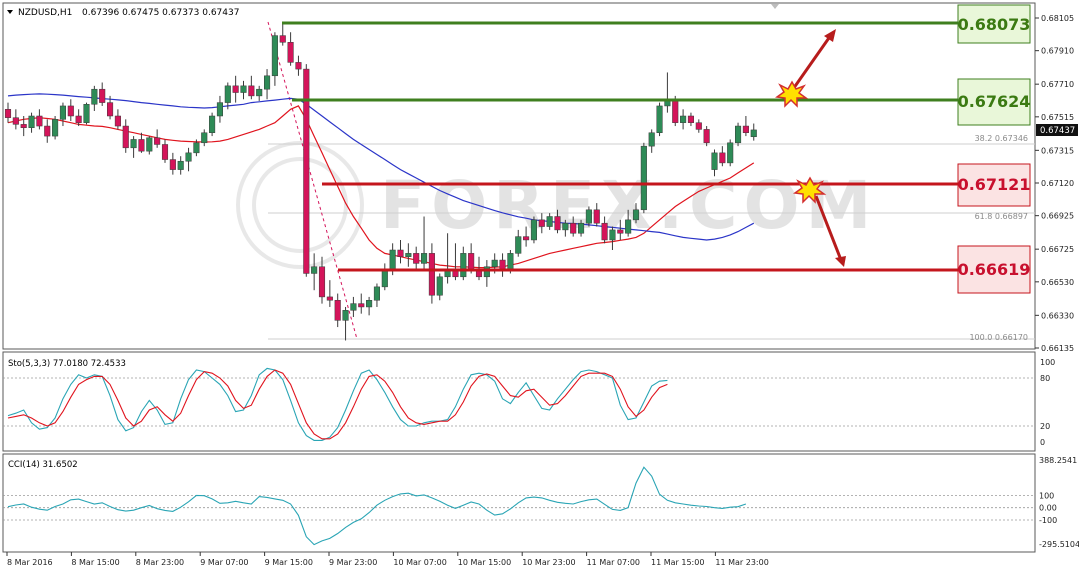 The image size is (1079, 574). Describe the element at coordinates (1057, 282) in the screenshot. I see `price-tick-label: 0.66530` at that location.